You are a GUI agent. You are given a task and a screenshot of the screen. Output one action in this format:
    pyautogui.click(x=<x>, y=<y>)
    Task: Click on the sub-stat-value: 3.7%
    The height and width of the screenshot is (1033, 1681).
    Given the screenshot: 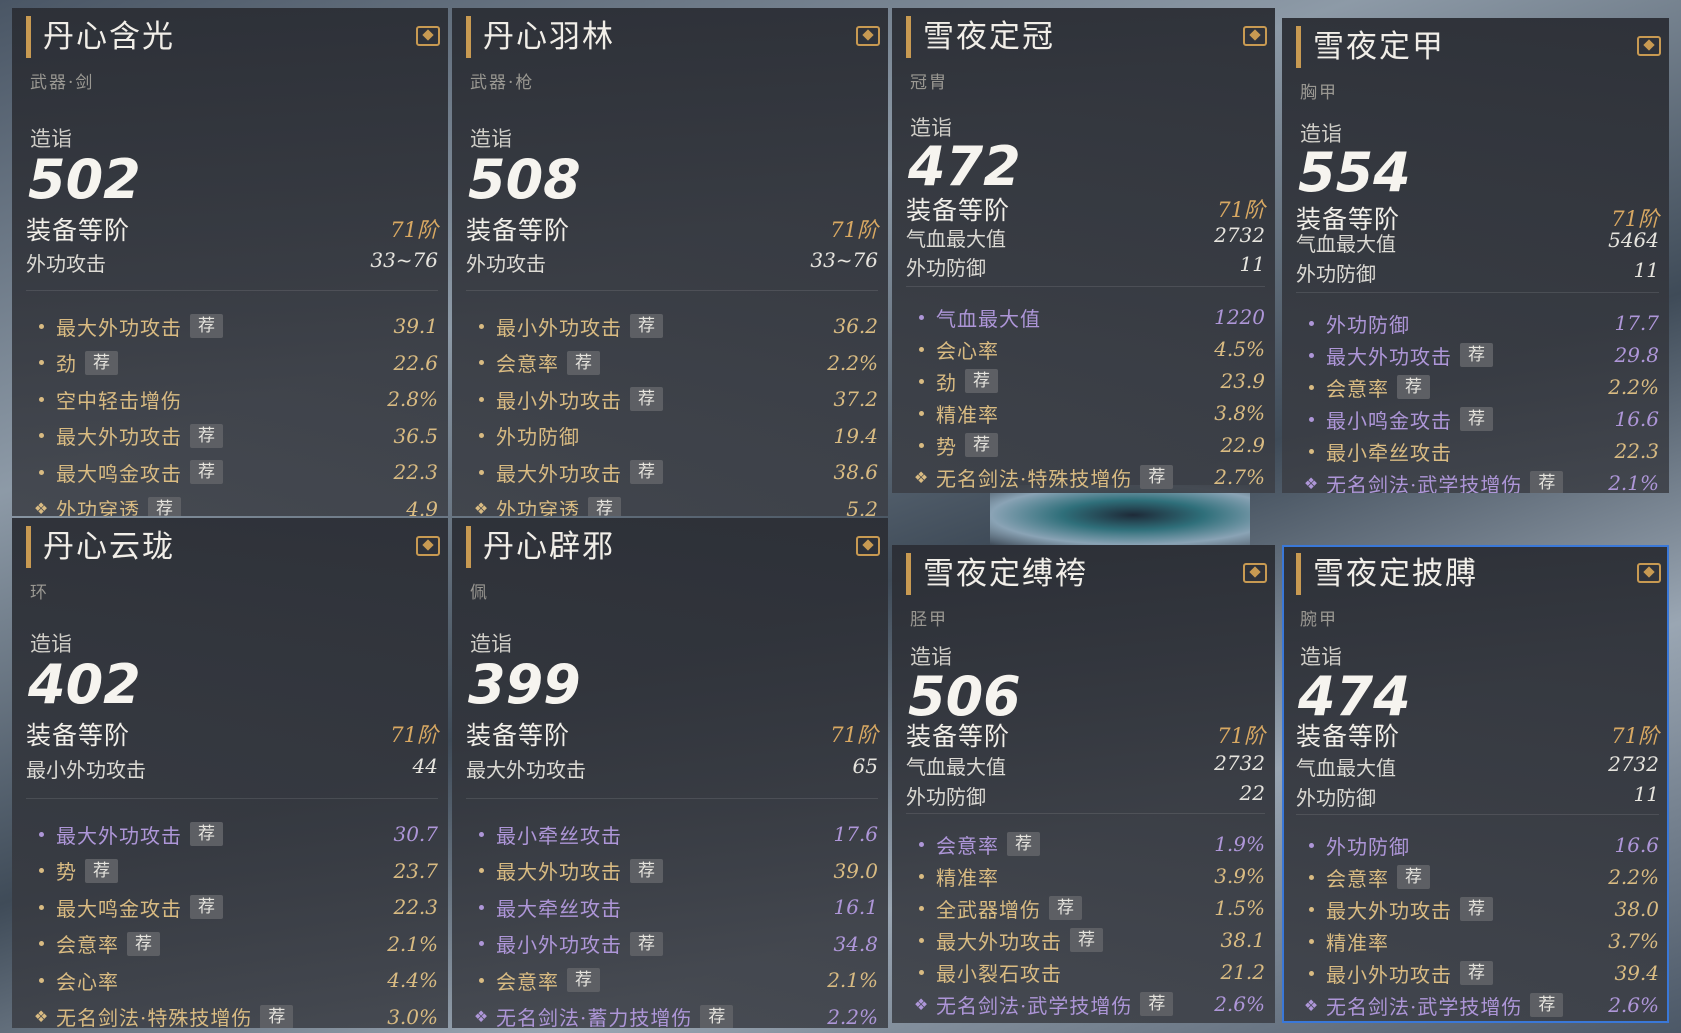 What is the action you would take?
    pyautogui.click(x=1633, y=941)
    